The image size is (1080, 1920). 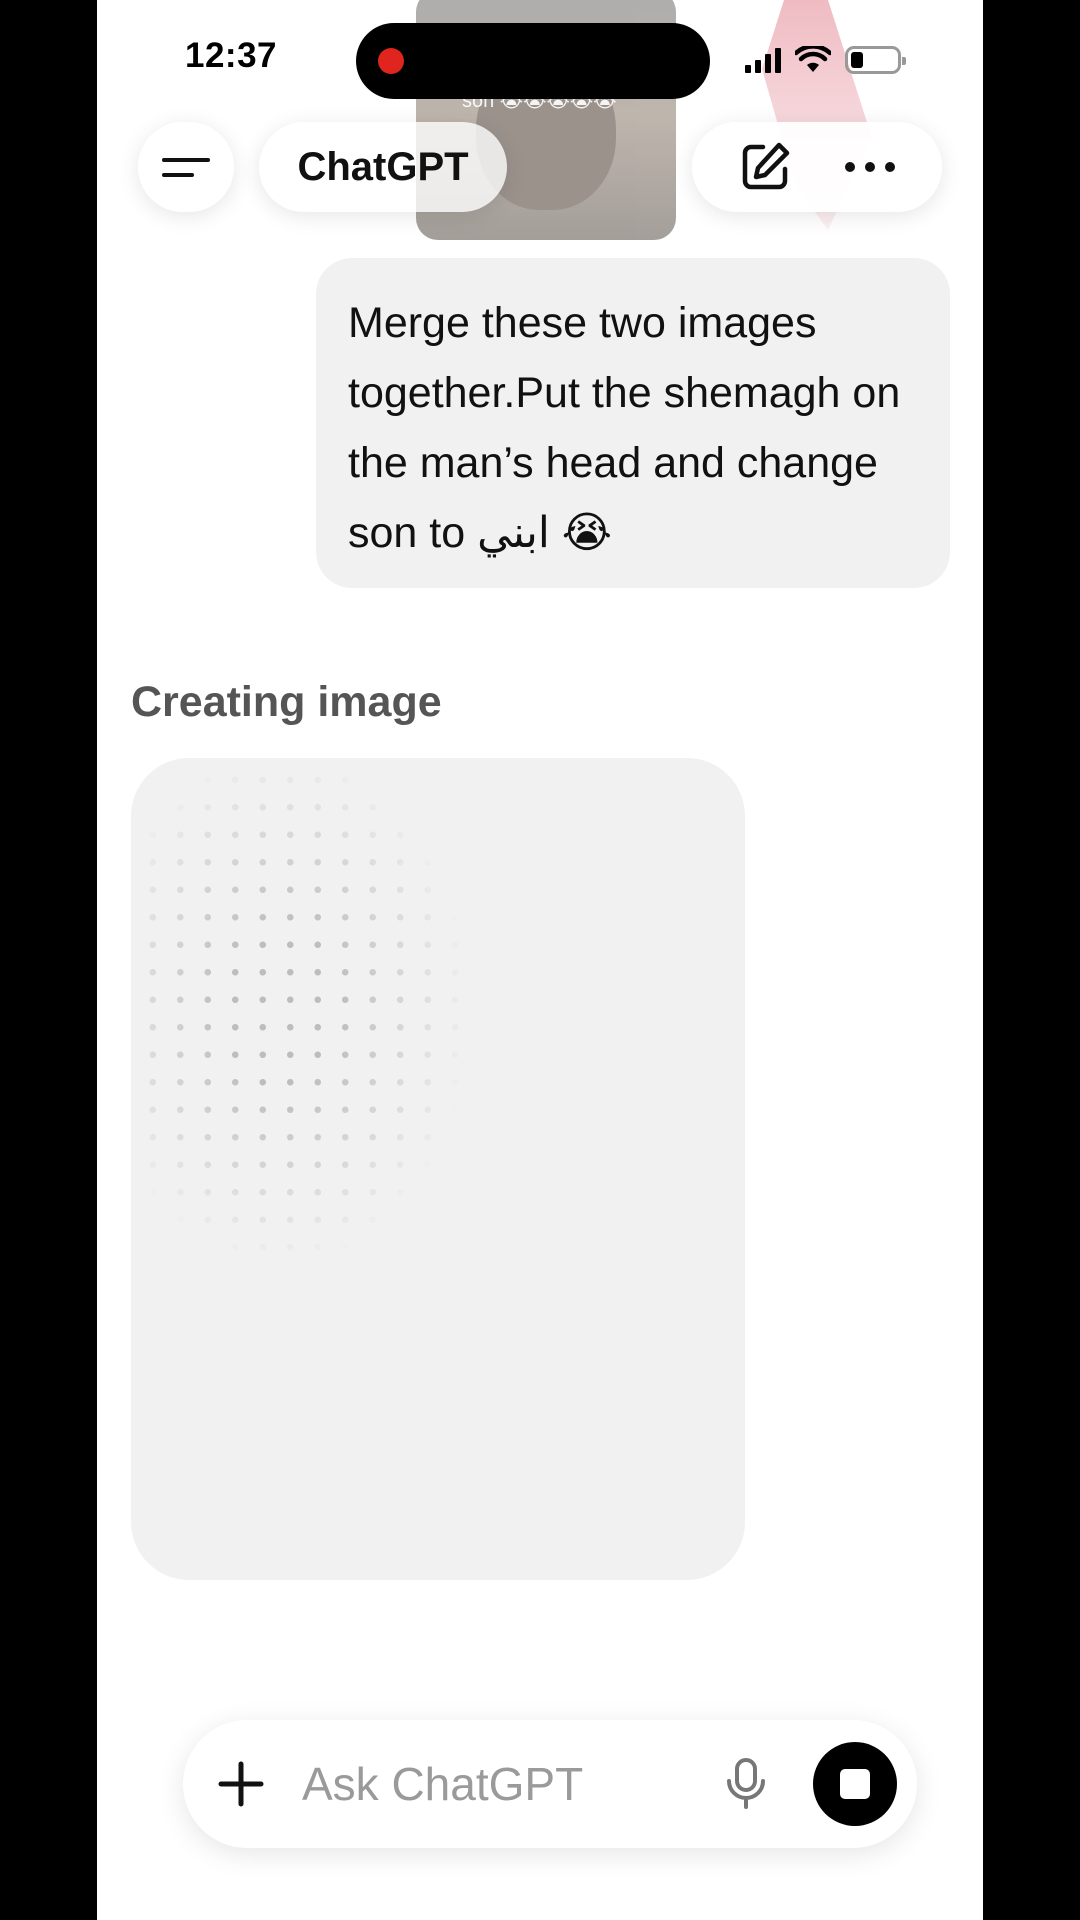 What do you see at coordinates (391, 61) in the screenshot?
I see `recording-indicator-icon` at bounding box center [391, 61].